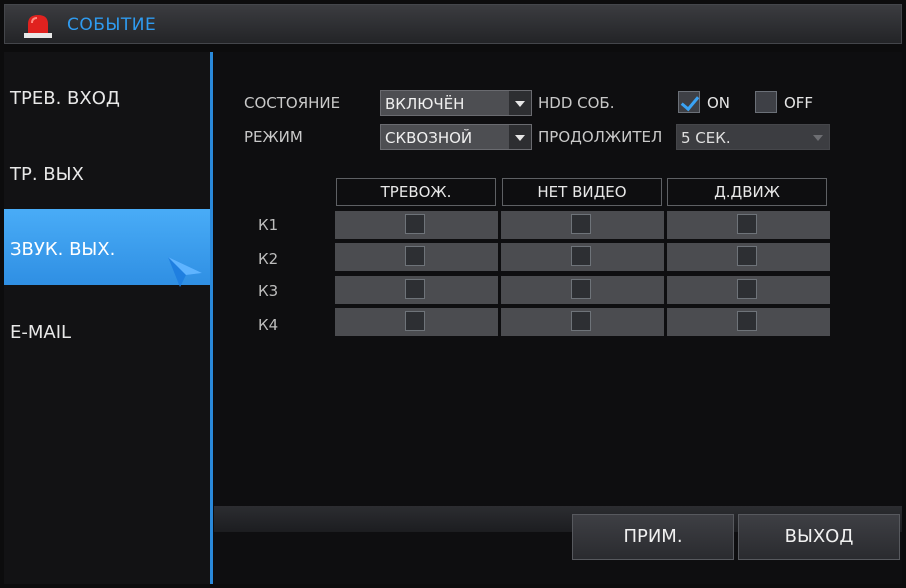  I want to click on title-bar: СОБЫТИЕ, so click(453, 24).